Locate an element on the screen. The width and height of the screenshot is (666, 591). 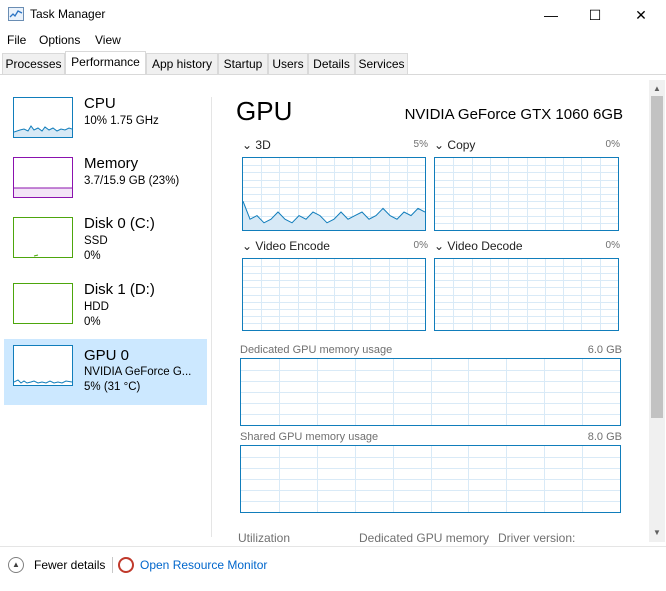
gpu-0-thumbnail-graph is located at coordinates (43, 365).